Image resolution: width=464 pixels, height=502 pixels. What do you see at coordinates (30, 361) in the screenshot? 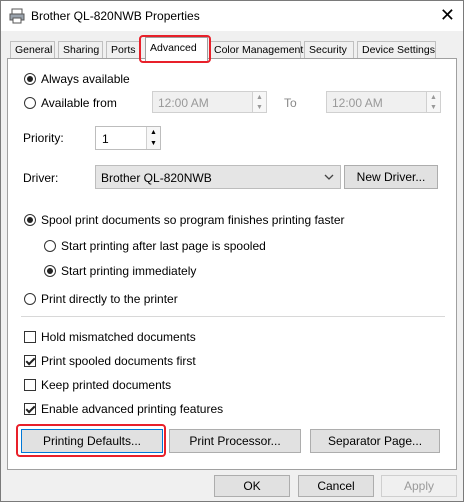
I see `print-spooled-first-checkbox` at bounding box center [30, 361].